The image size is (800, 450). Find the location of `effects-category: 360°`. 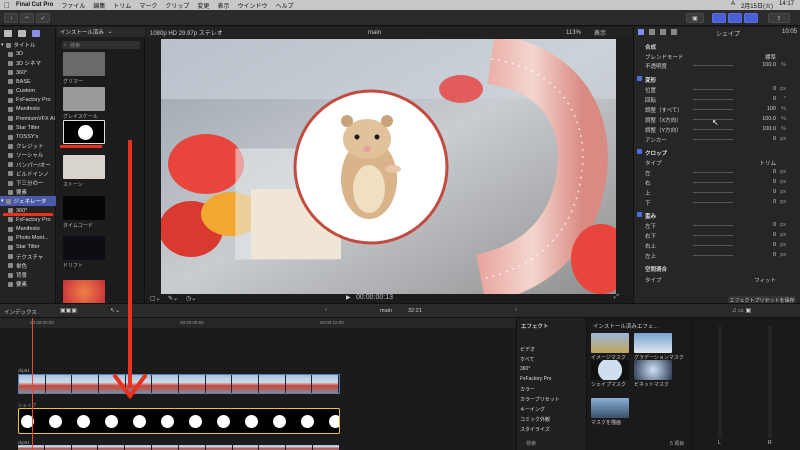

effects-category: 360° is located at coordinates (525, 369).